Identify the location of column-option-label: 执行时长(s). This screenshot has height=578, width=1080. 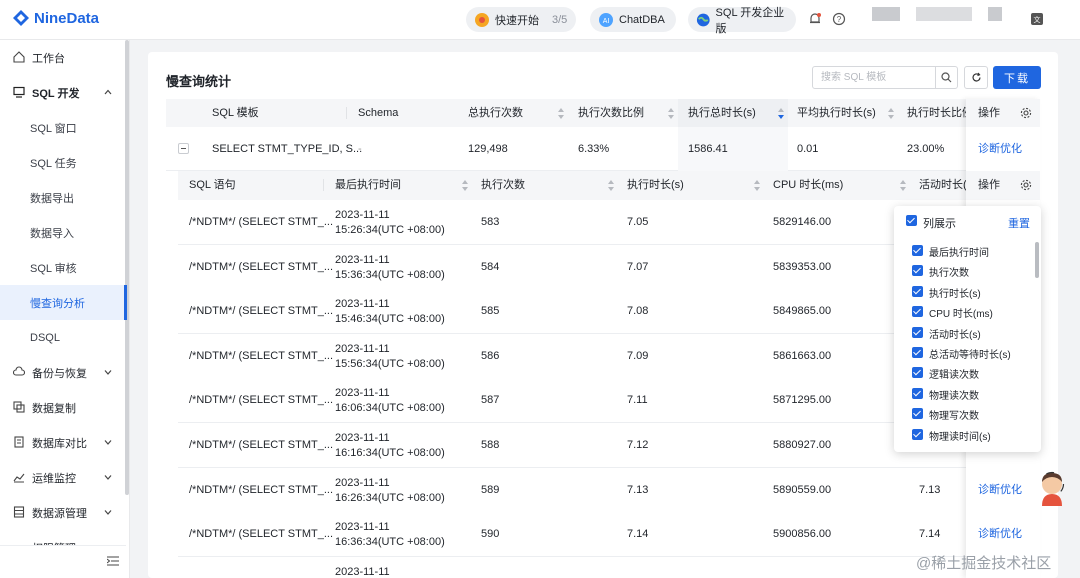
(955, 292).